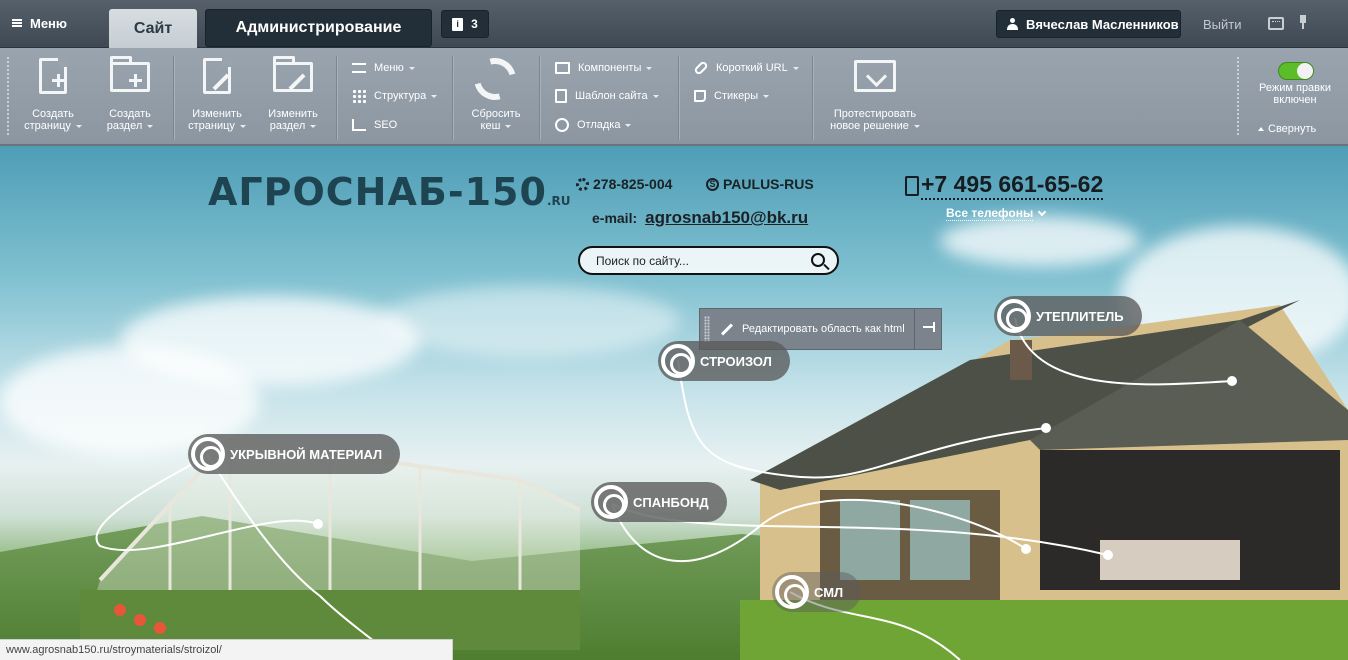  Describe the element at coordinates (374, 125) in the screenshot. I see `seo-button: SEO` at that location.